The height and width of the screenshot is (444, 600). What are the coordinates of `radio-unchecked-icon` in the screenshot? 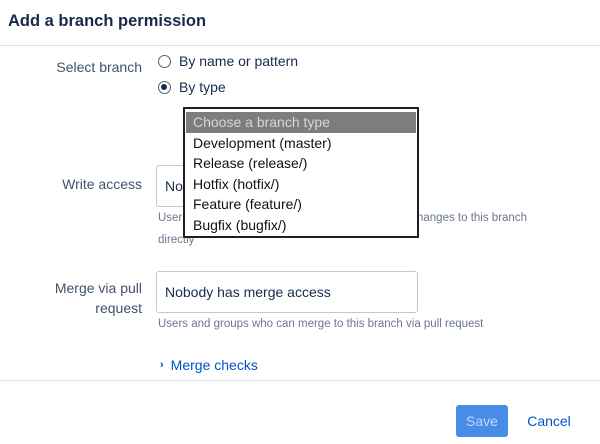 It's located at (164, 61).